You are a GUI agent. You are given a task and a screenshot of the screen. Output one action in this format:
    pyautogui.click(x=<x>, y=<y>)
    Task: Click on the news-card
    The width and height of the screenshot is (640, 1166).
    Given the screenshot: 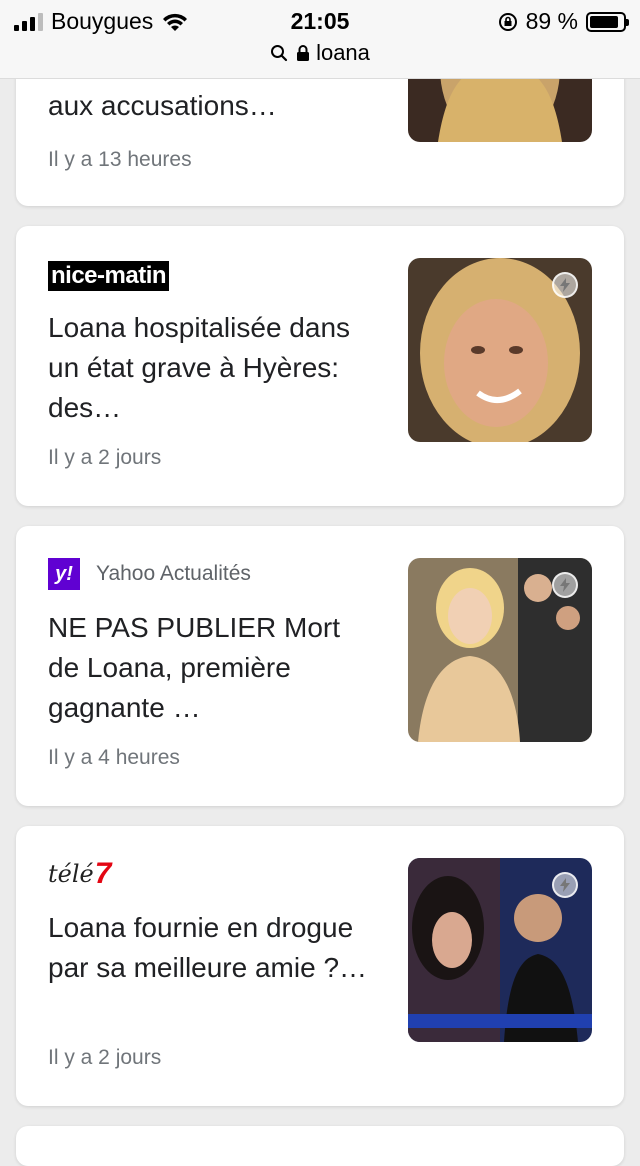 What is the action you would take?
    pyautogui.click(x=320, y=1146)
    